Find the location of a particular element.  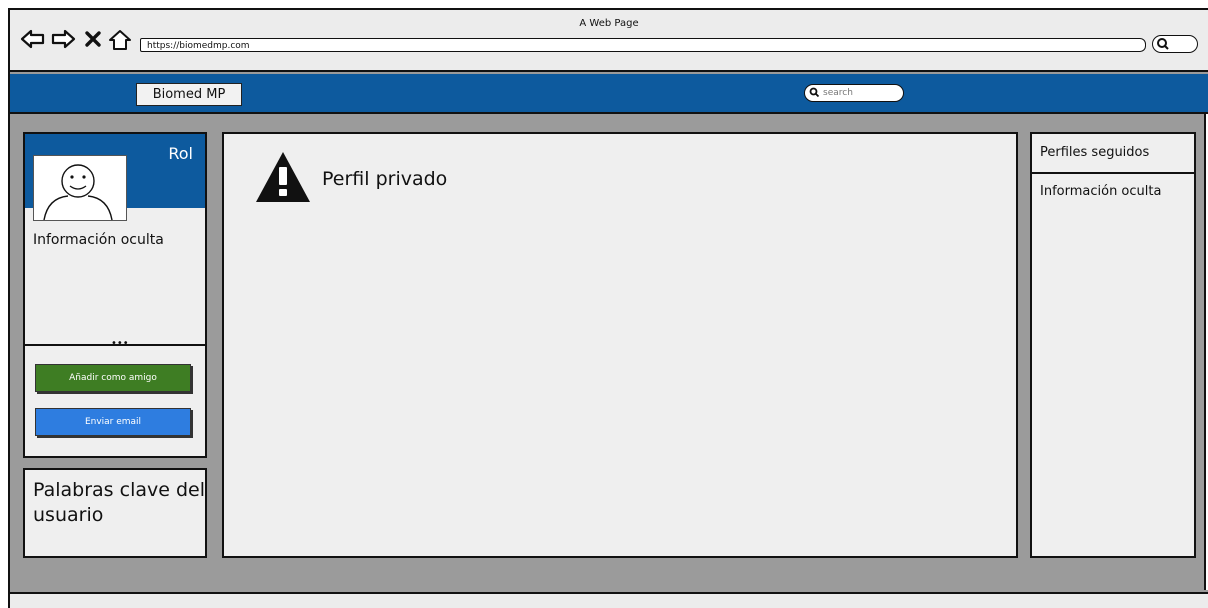

following-title: Perfiles seguidos is located at coordinates (1113, 154).